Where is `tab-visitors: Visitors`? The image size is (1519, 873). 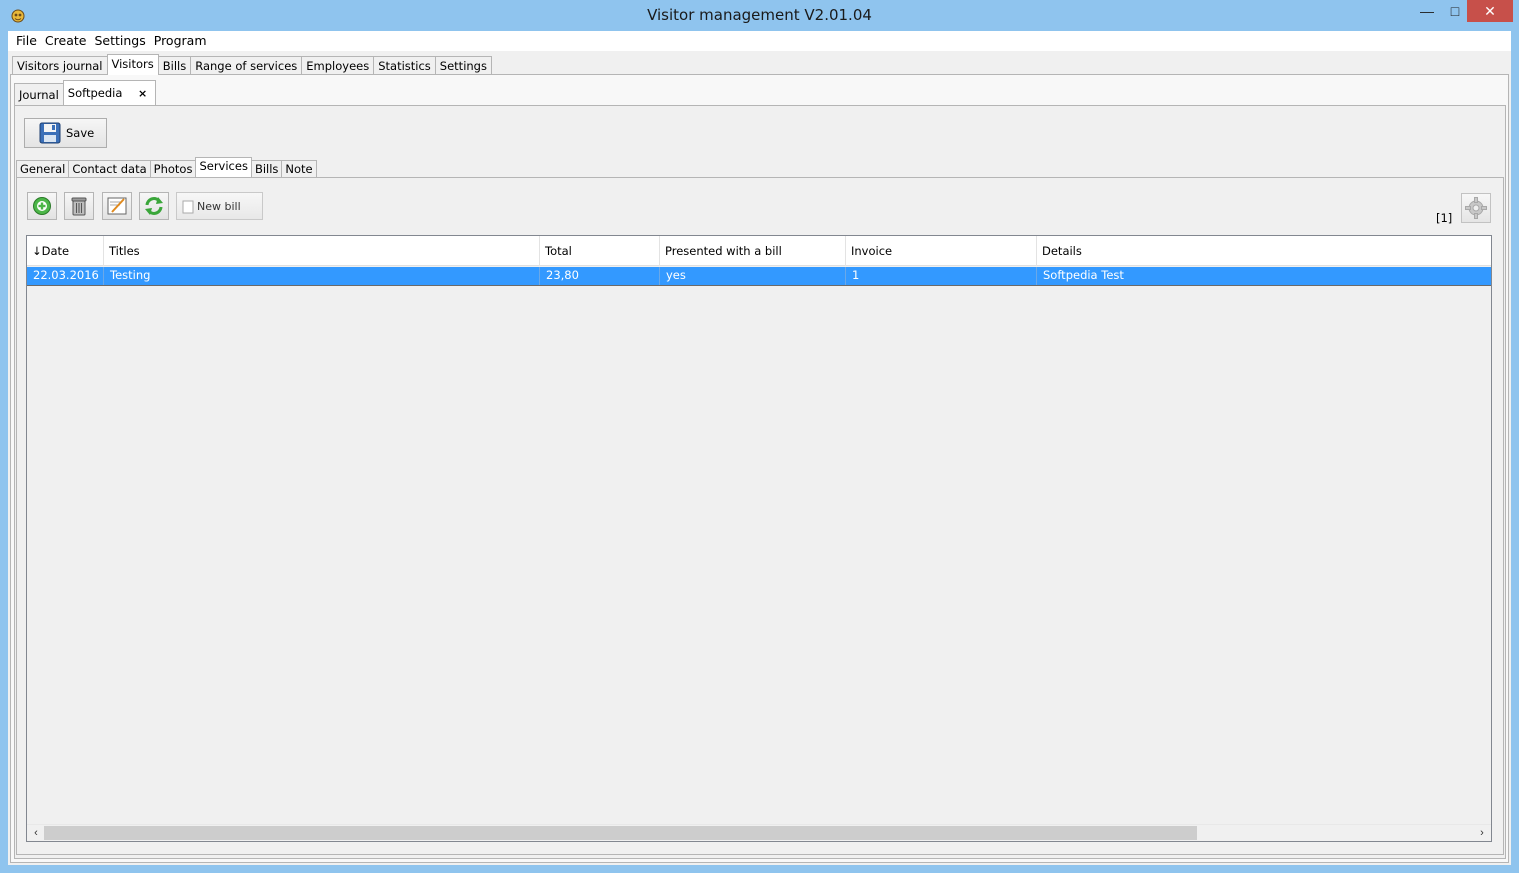
tab-visitors: Visitors is located at coordinates (132, 64).